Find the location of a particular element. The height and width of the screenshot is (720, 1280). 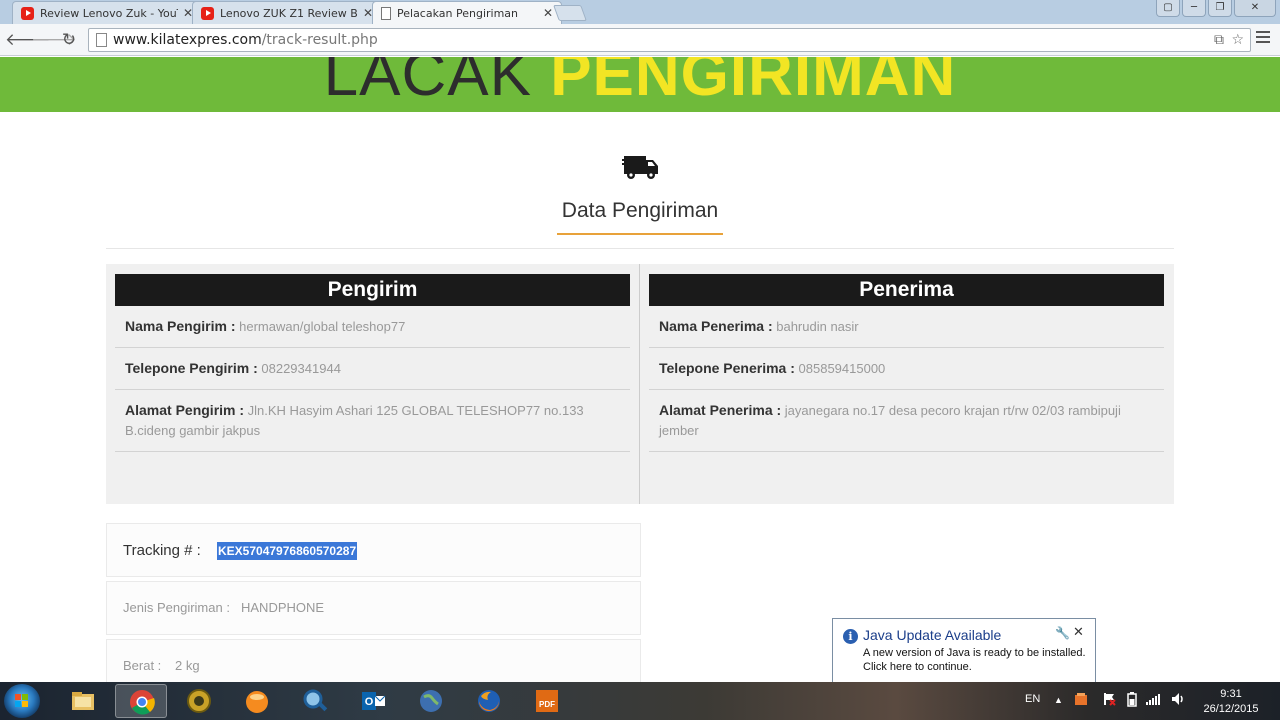

wrench-icon: 🔧 is located at coordinates (1062, 633).